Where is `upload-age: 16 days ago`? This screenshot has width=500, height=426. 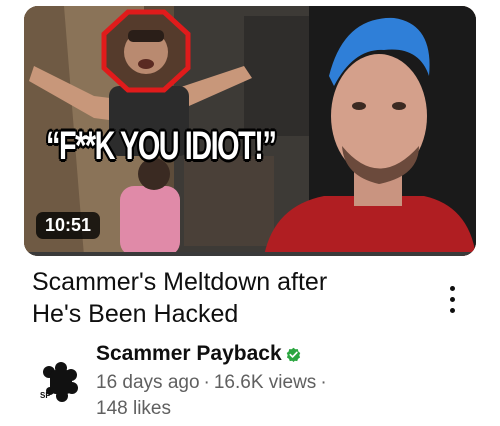 upload-age: 16 days ago is located at coordinates (148, 382).